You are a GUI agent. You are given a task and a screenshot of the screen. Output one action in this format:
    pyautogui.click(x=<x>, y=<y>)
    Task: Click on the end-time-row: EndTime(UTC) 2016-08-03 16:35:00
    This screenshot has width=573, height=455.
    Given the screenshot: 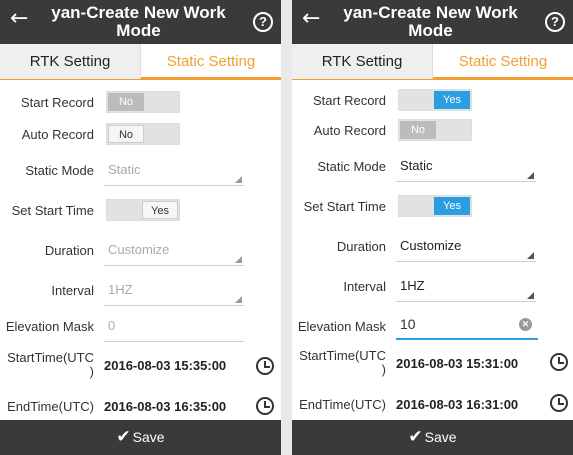 What is the action you would take?
    pyautogui.click(x=140, y=407)
    